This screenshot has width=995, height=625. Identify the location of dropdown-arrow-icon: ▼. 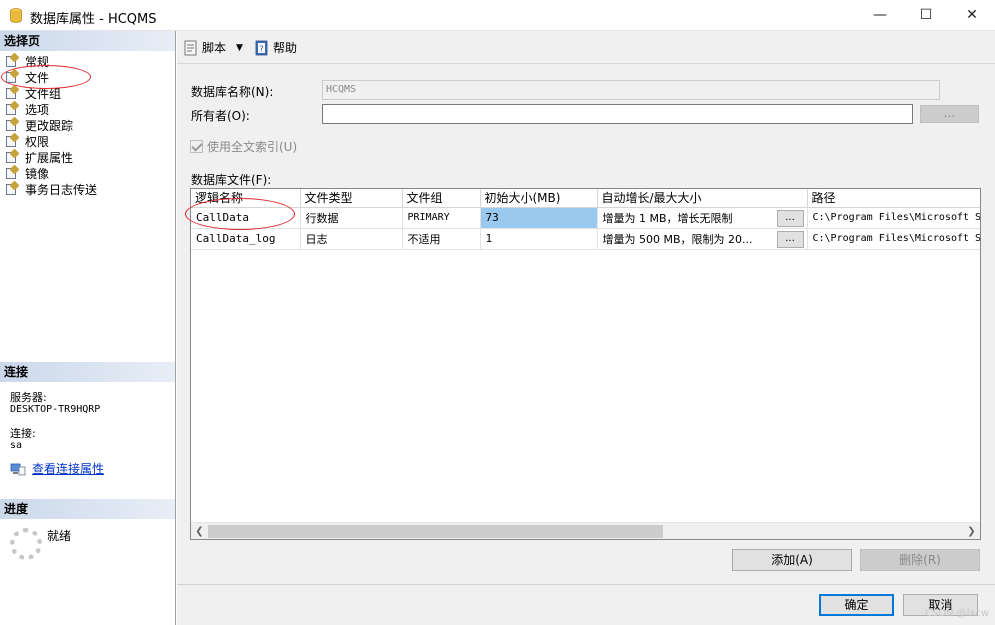
(239, 48).